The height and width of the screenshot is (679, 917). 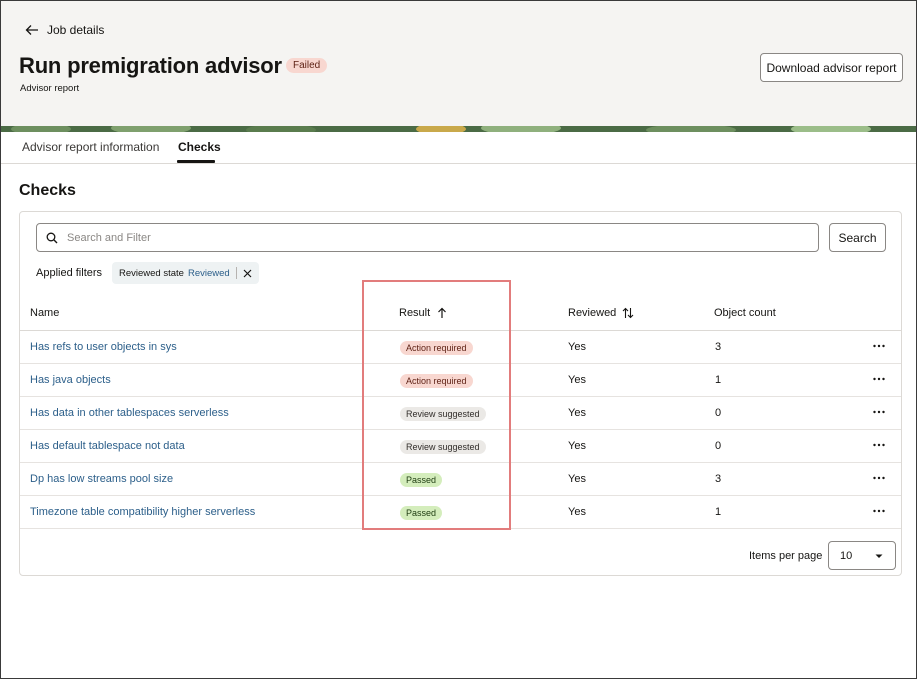 I want to click on arrow-left-icon, so click(x=31, y=30).